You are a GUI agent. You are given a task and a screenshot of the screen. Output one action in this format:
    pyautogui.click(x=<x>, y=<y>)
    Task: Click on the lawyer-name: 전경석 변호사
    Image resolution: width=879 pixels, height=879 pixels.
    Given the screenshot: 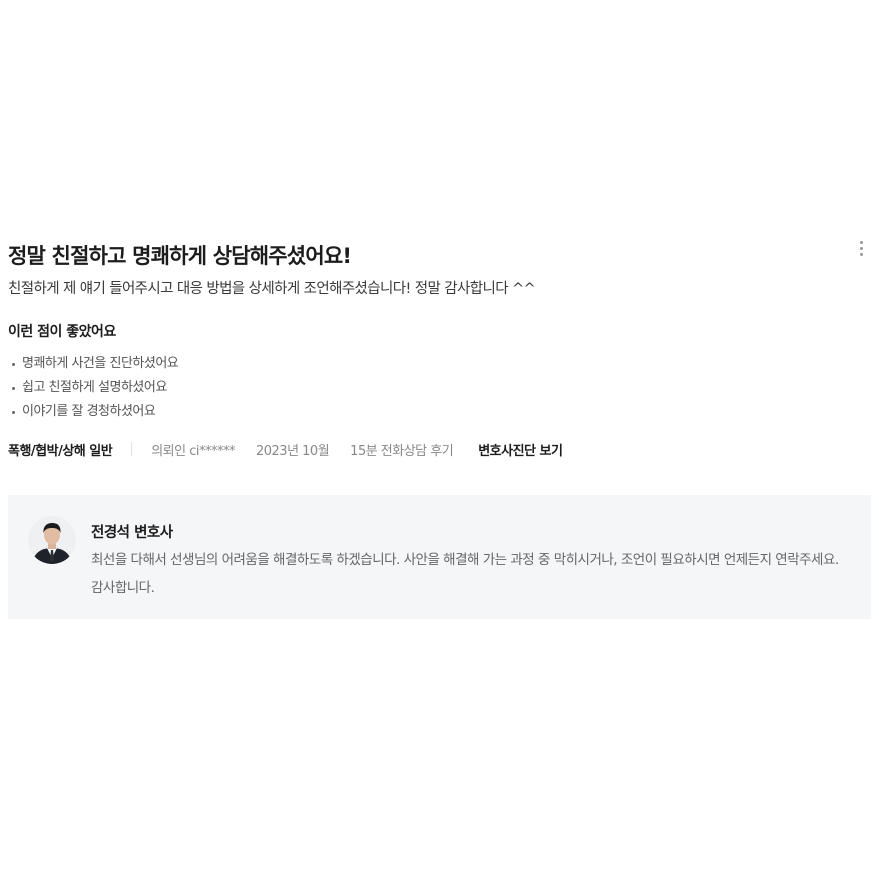 What is the action you would take?
    pyautogui.click(x=132, y=533)
    